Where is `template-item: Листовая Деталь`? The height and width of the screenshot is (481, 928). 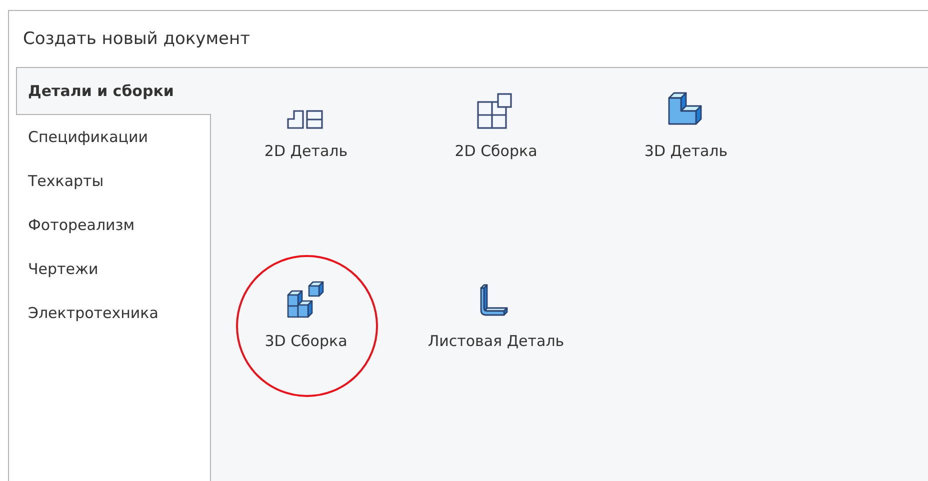 template-item: Листовая Деталь is located at coordinates (496, 309).